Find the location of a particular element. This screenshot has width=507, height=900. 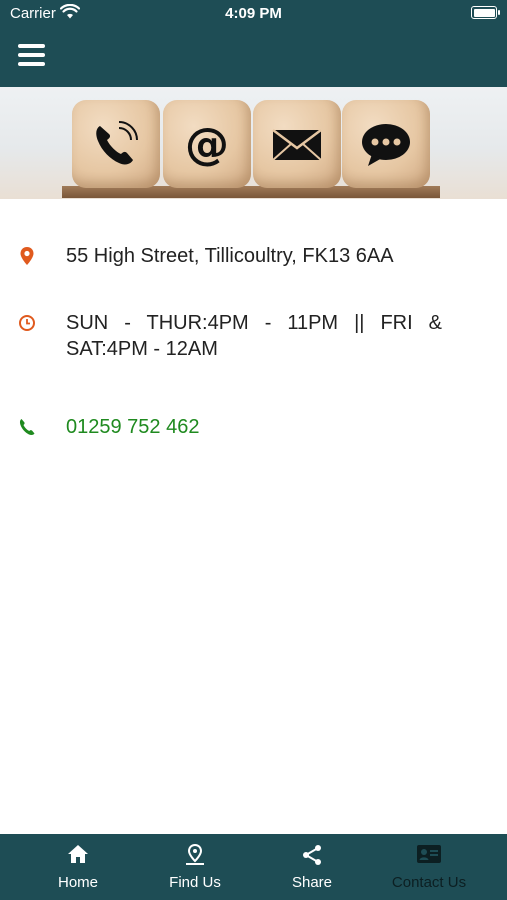

tab-contact-us-label: Contact Us is located at coordinates (429, 882).